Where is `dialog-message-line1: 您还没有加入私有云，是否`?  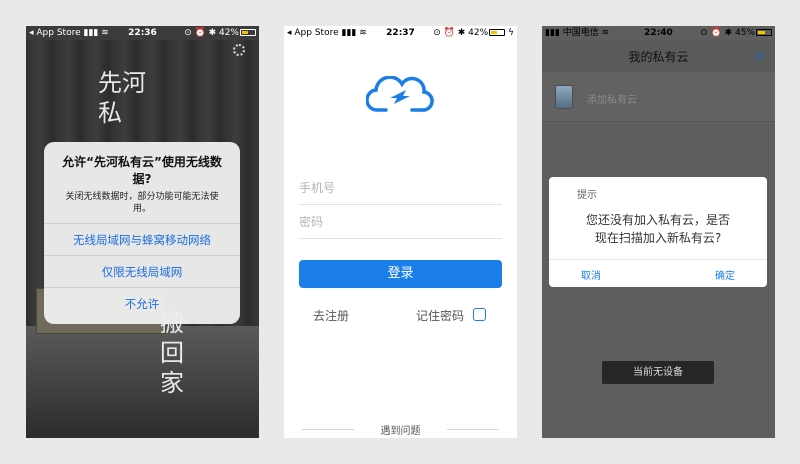 dialog-message-line1: 您还没有加入私有云，是否 is located at coordinates (657, 220).